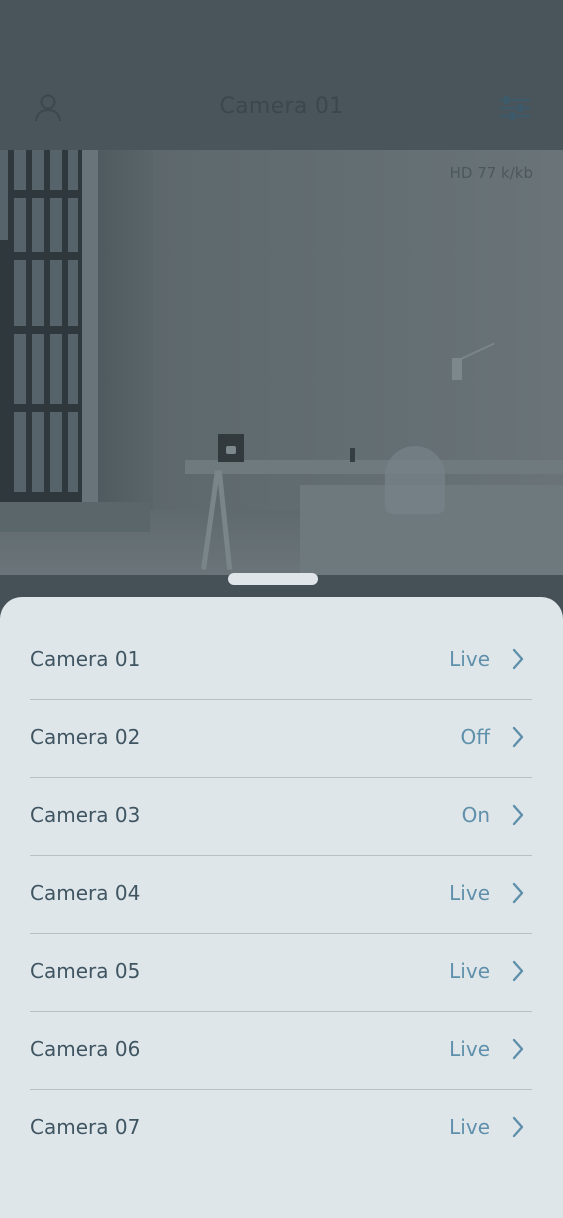 This screenshot has height=1218, width=563. Describe the element at coordinates (281, 75) in the screenshot. I see `top-bar: Camera 01` at that location.